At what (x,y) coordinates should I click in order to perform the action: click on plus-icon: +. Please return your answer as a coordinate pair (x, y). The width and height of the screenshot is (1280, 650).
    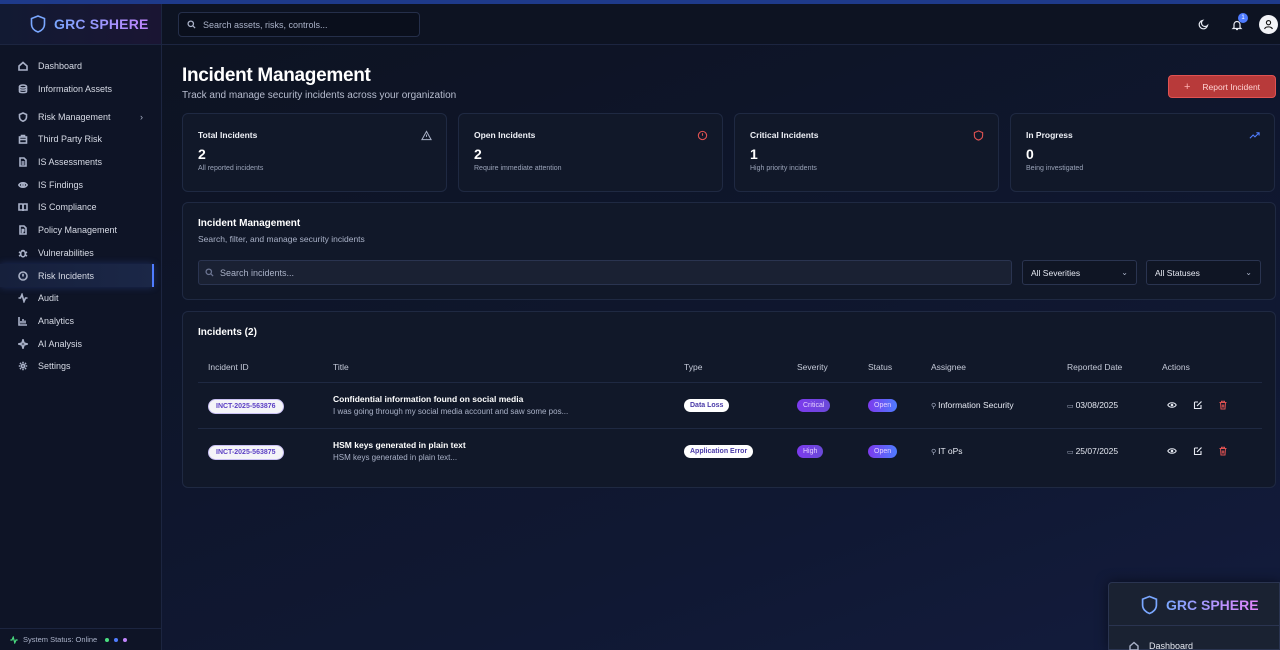
    Looking at the image, I should click on (1187, 86).